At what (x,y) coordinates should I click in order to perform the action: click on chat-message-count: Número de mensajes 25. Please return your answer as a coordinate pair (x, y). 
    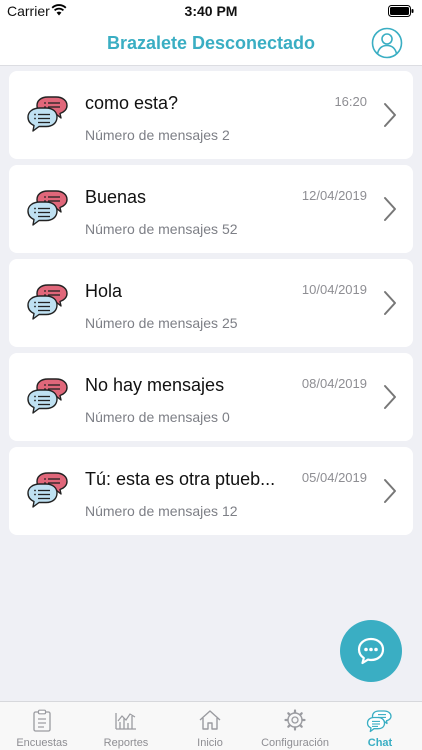
    Looking at the image, I should click on (161, 323).